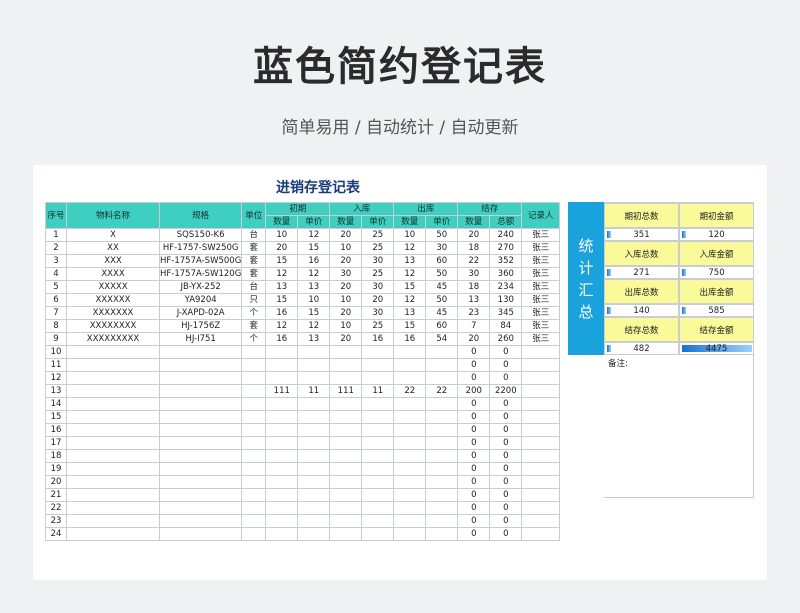 The height and width of the screenshot is (613, 800). I want to click on cell-op: 13, so click(314, 287).